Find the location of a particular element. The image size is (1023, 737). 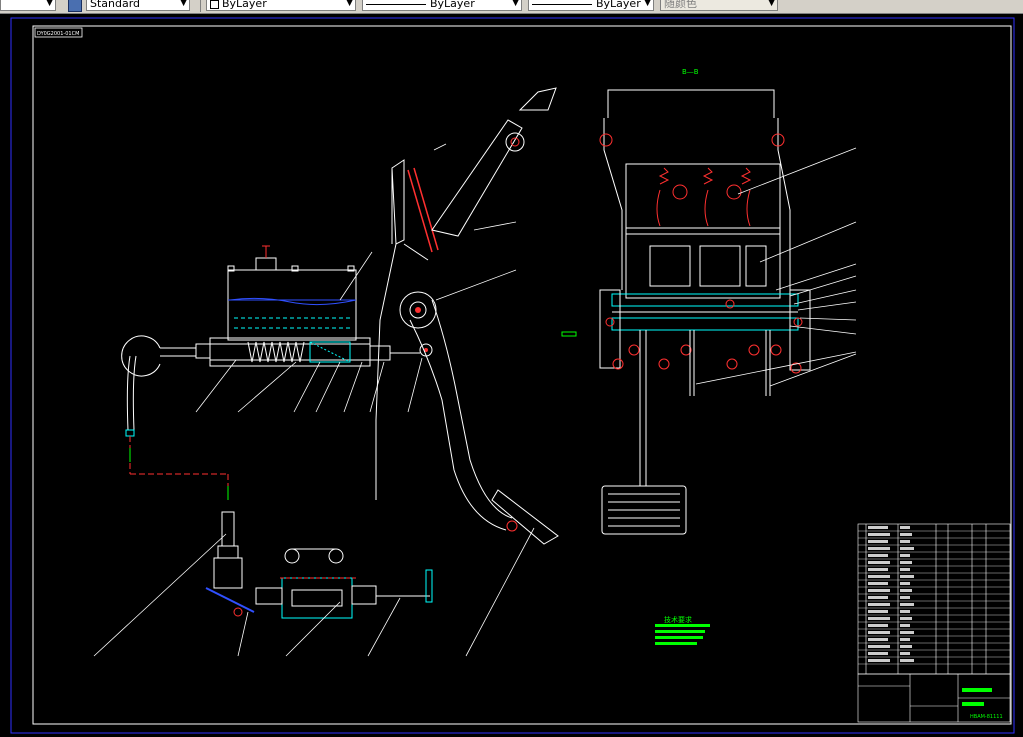

color-swatch-icon is located at coordinates (214, 4).